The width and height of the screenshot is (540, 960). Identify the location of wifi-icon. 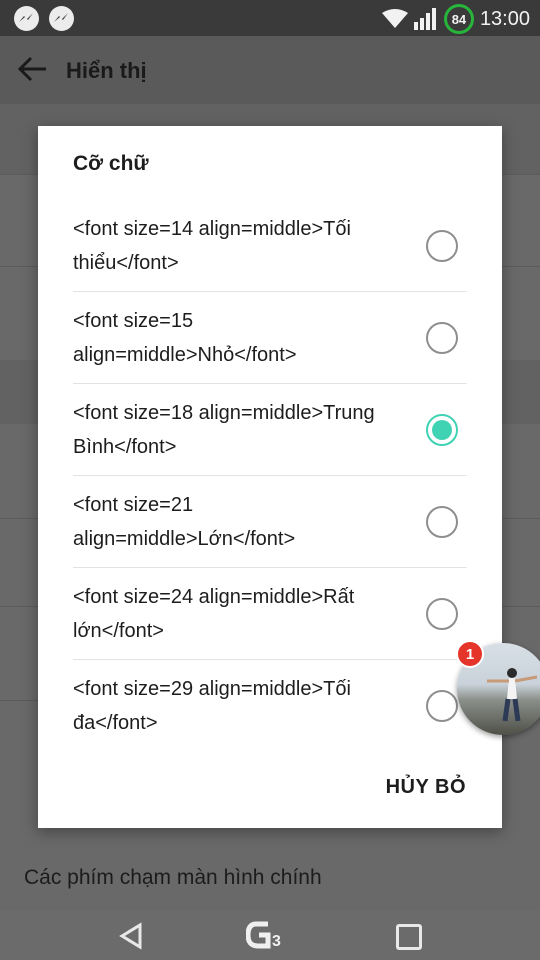
(394, 18).